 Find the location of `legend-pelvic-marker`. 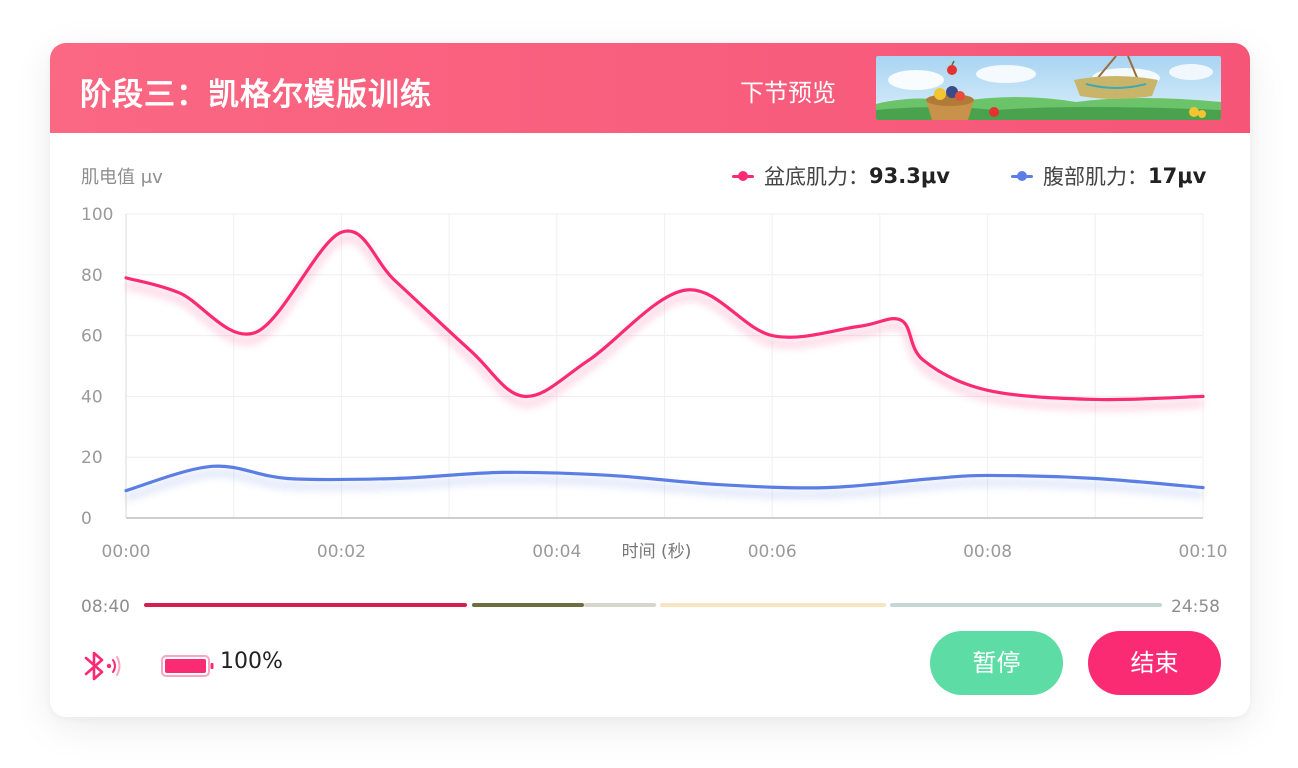

legend-pelvic-marker is located at coordinates (743, 176).